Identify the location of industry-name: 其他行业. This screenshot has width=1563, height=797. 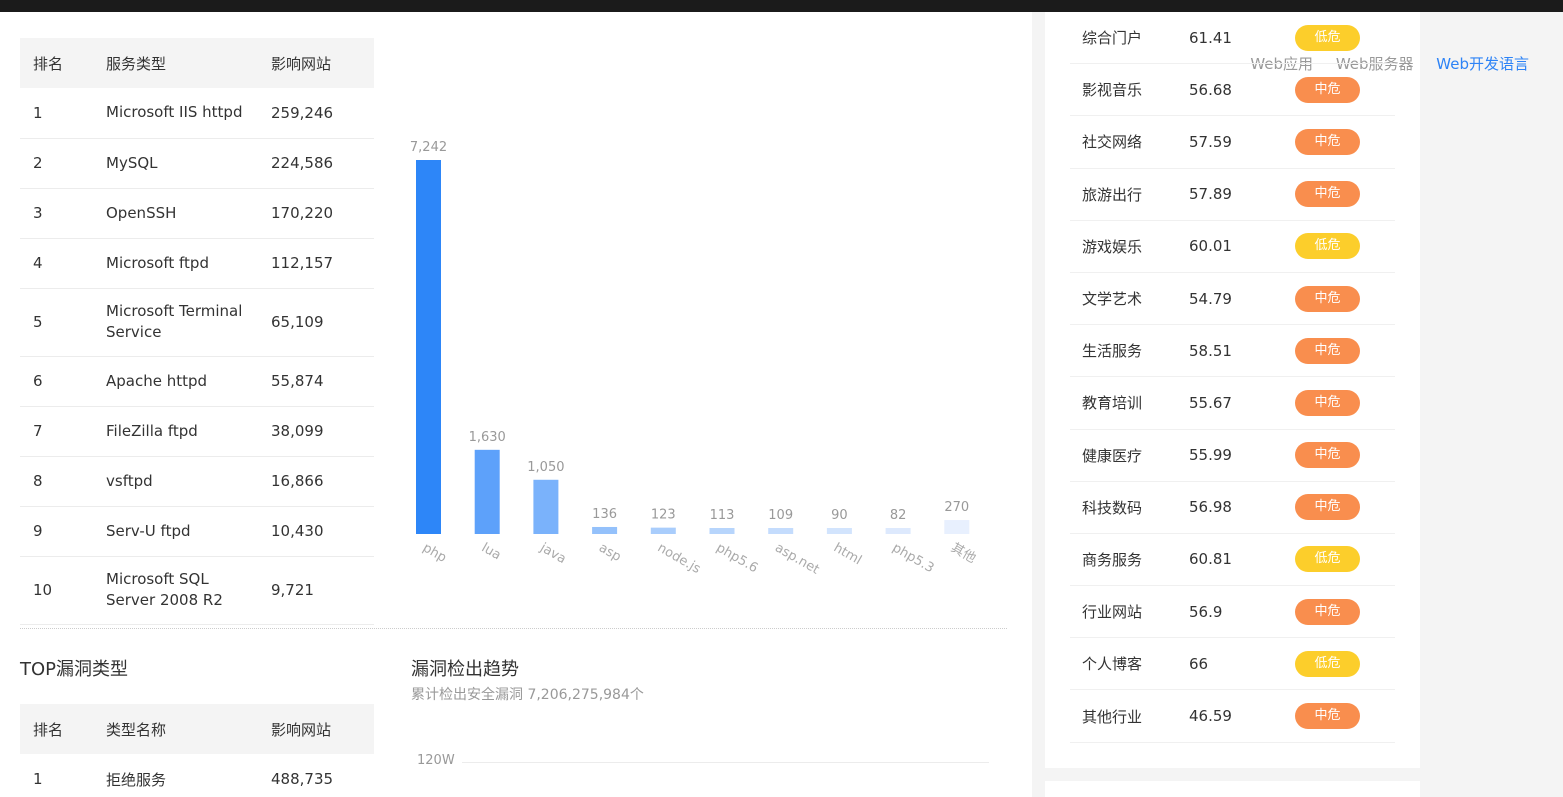
(1112, 716).